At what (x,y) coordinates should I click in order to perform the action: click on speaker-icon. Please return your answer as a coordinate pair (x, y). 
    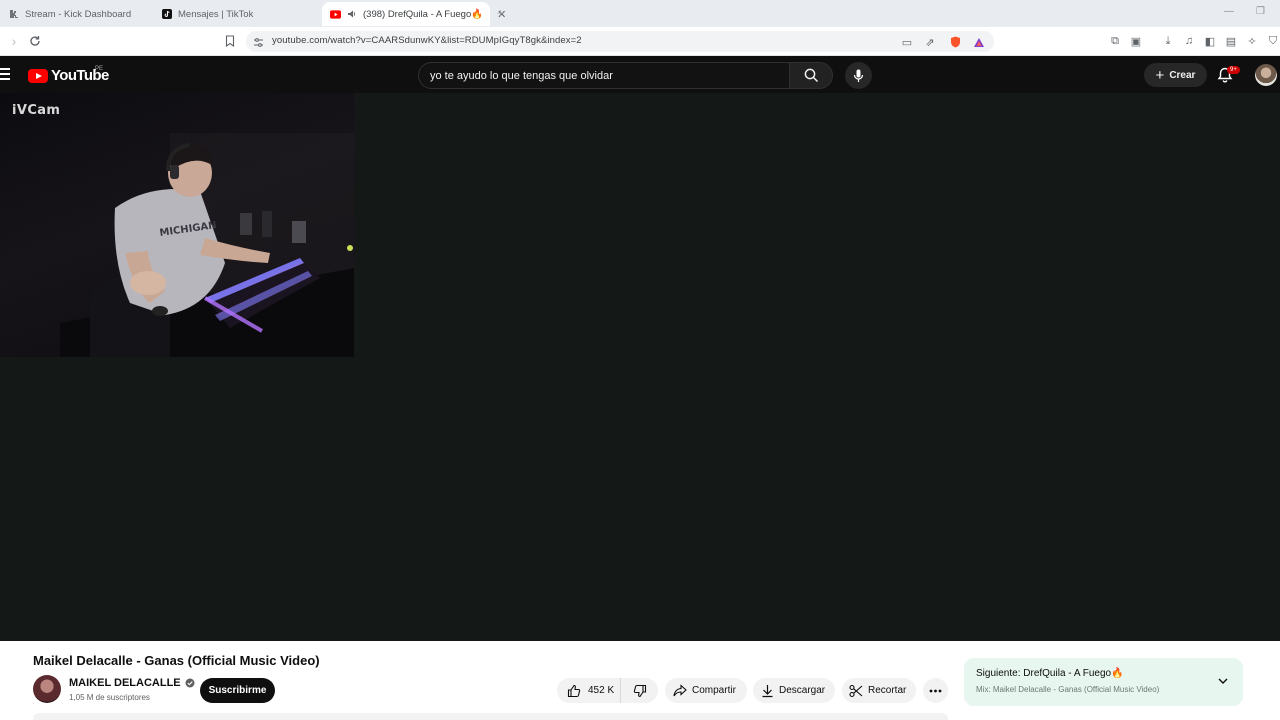
    Looking at the image, I should click on (352, 14).